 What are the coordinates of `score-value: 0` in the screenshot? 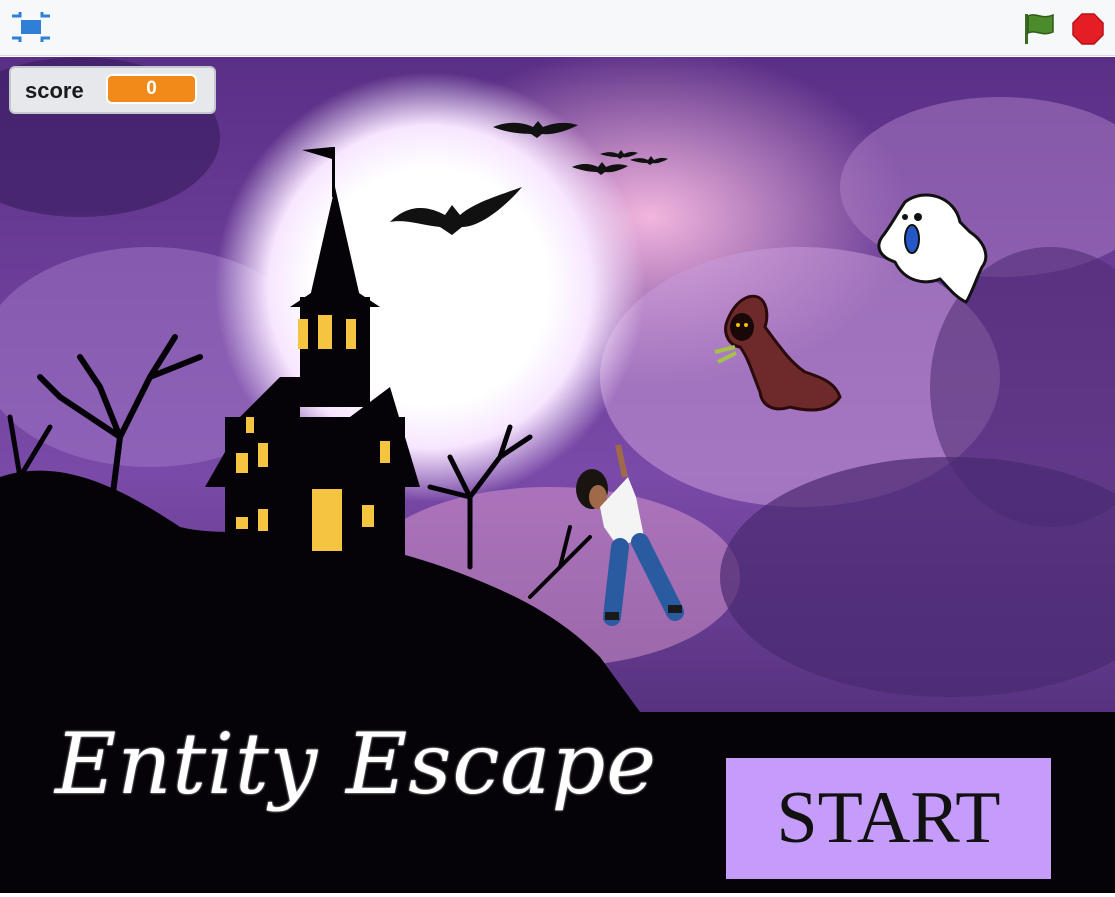 It's located at (151, 89).